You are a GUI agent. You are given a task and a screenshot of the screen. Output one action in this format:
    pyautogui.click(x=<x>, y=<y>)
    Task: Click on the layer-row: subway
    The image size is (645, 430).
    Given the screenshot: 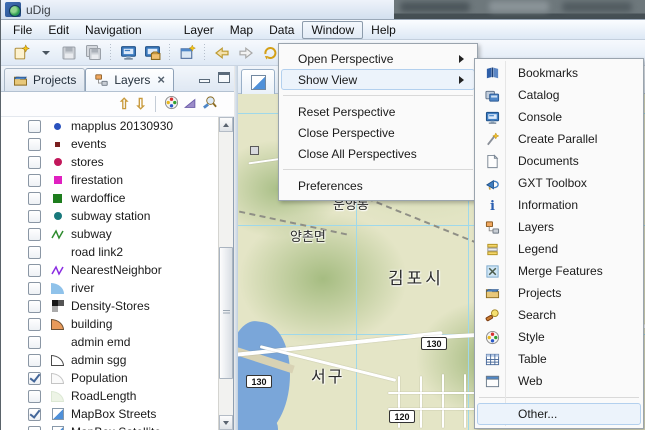 What is the action you would take?
    pyautogui.click(x=110, y=234)
    